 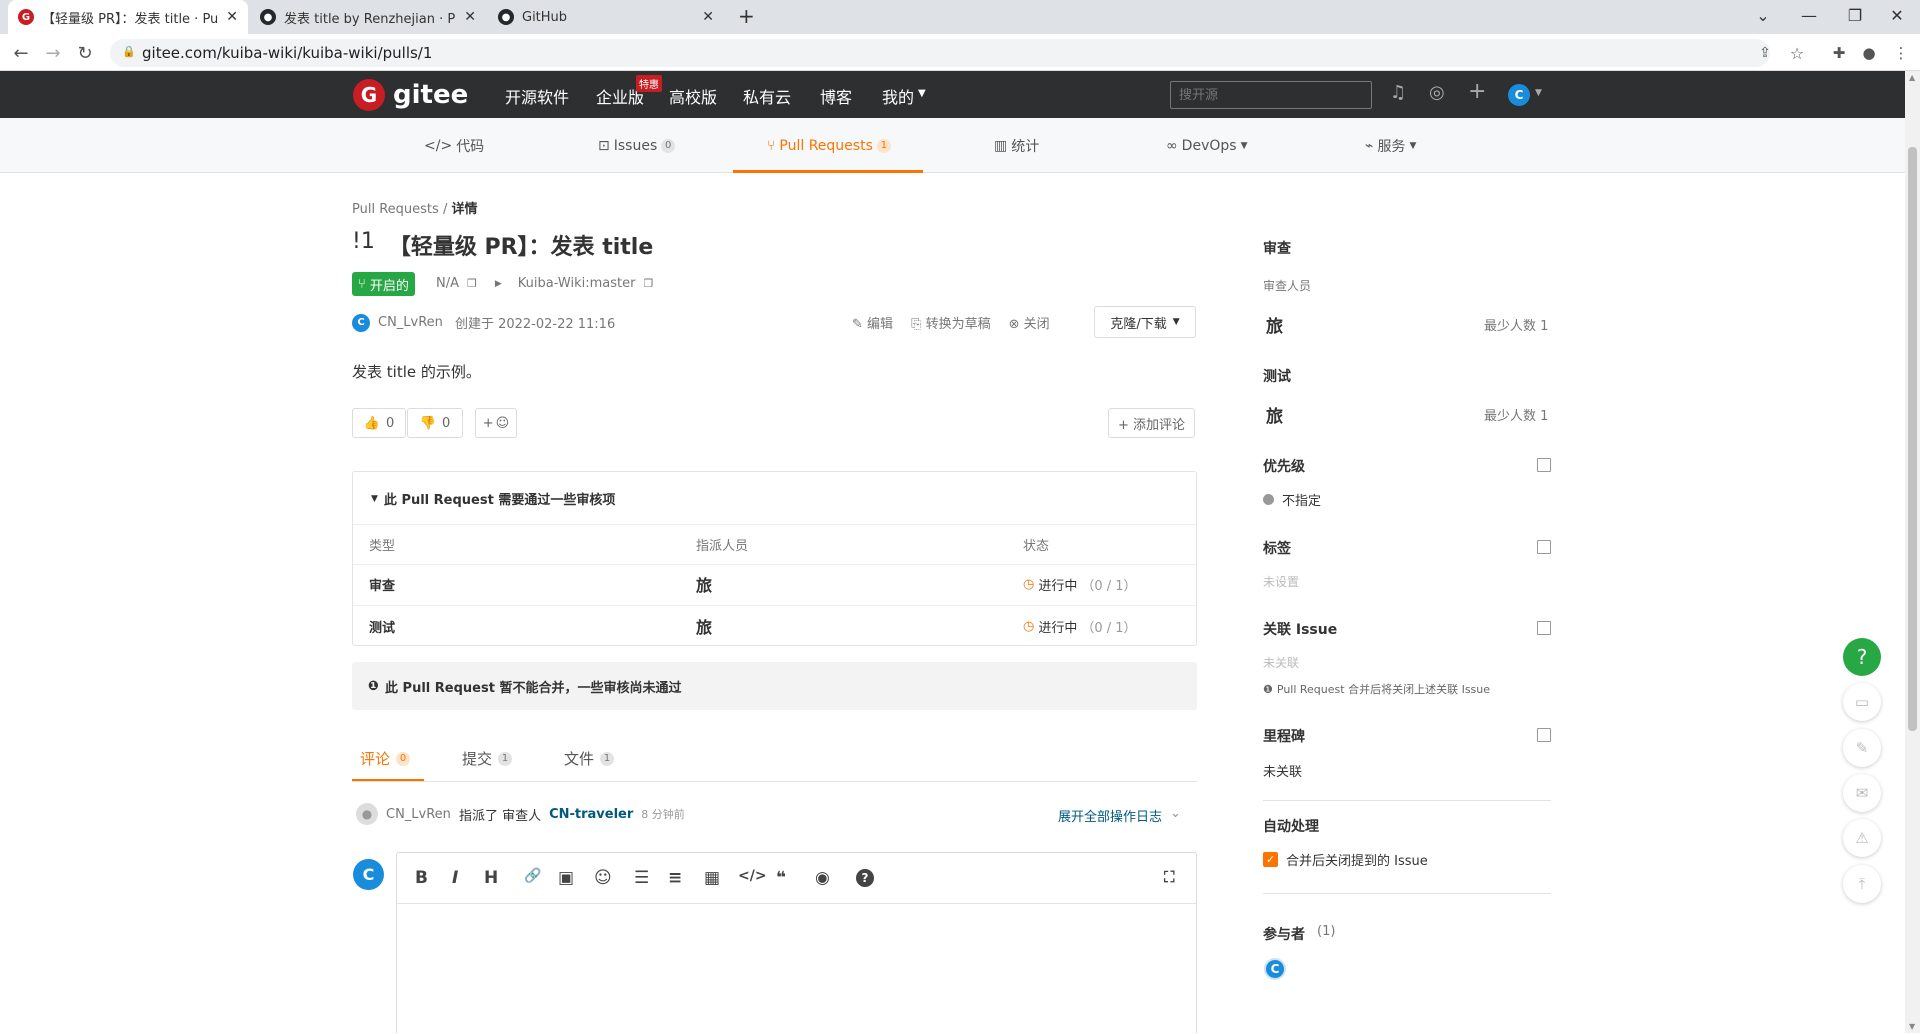 I want to click on nav-blog: 博客, so click(x=836, y=96).